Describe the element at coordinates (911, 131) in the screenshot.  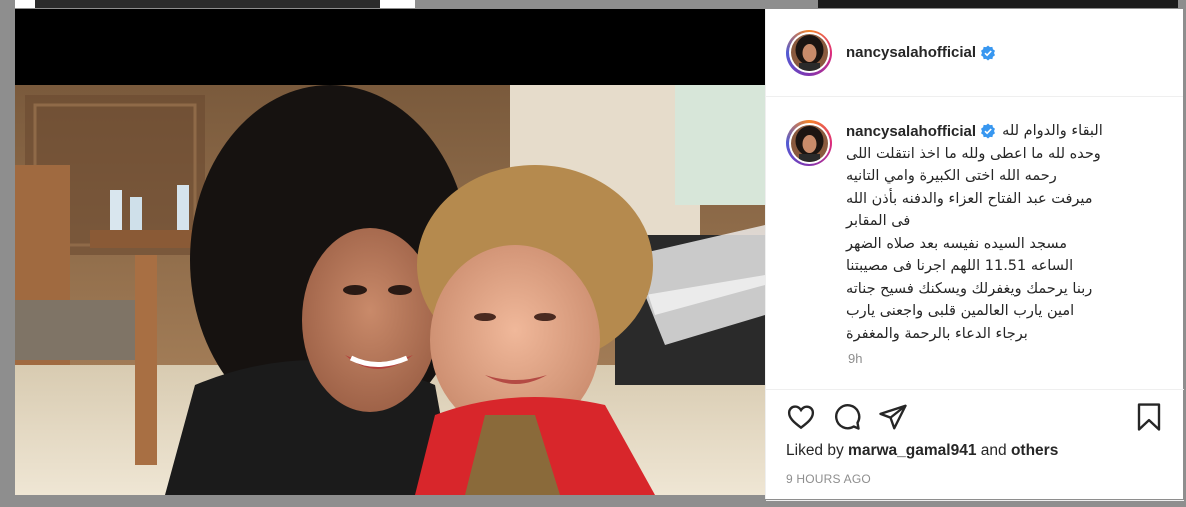
I see `caption-username: nancysalahofficial` at that location.